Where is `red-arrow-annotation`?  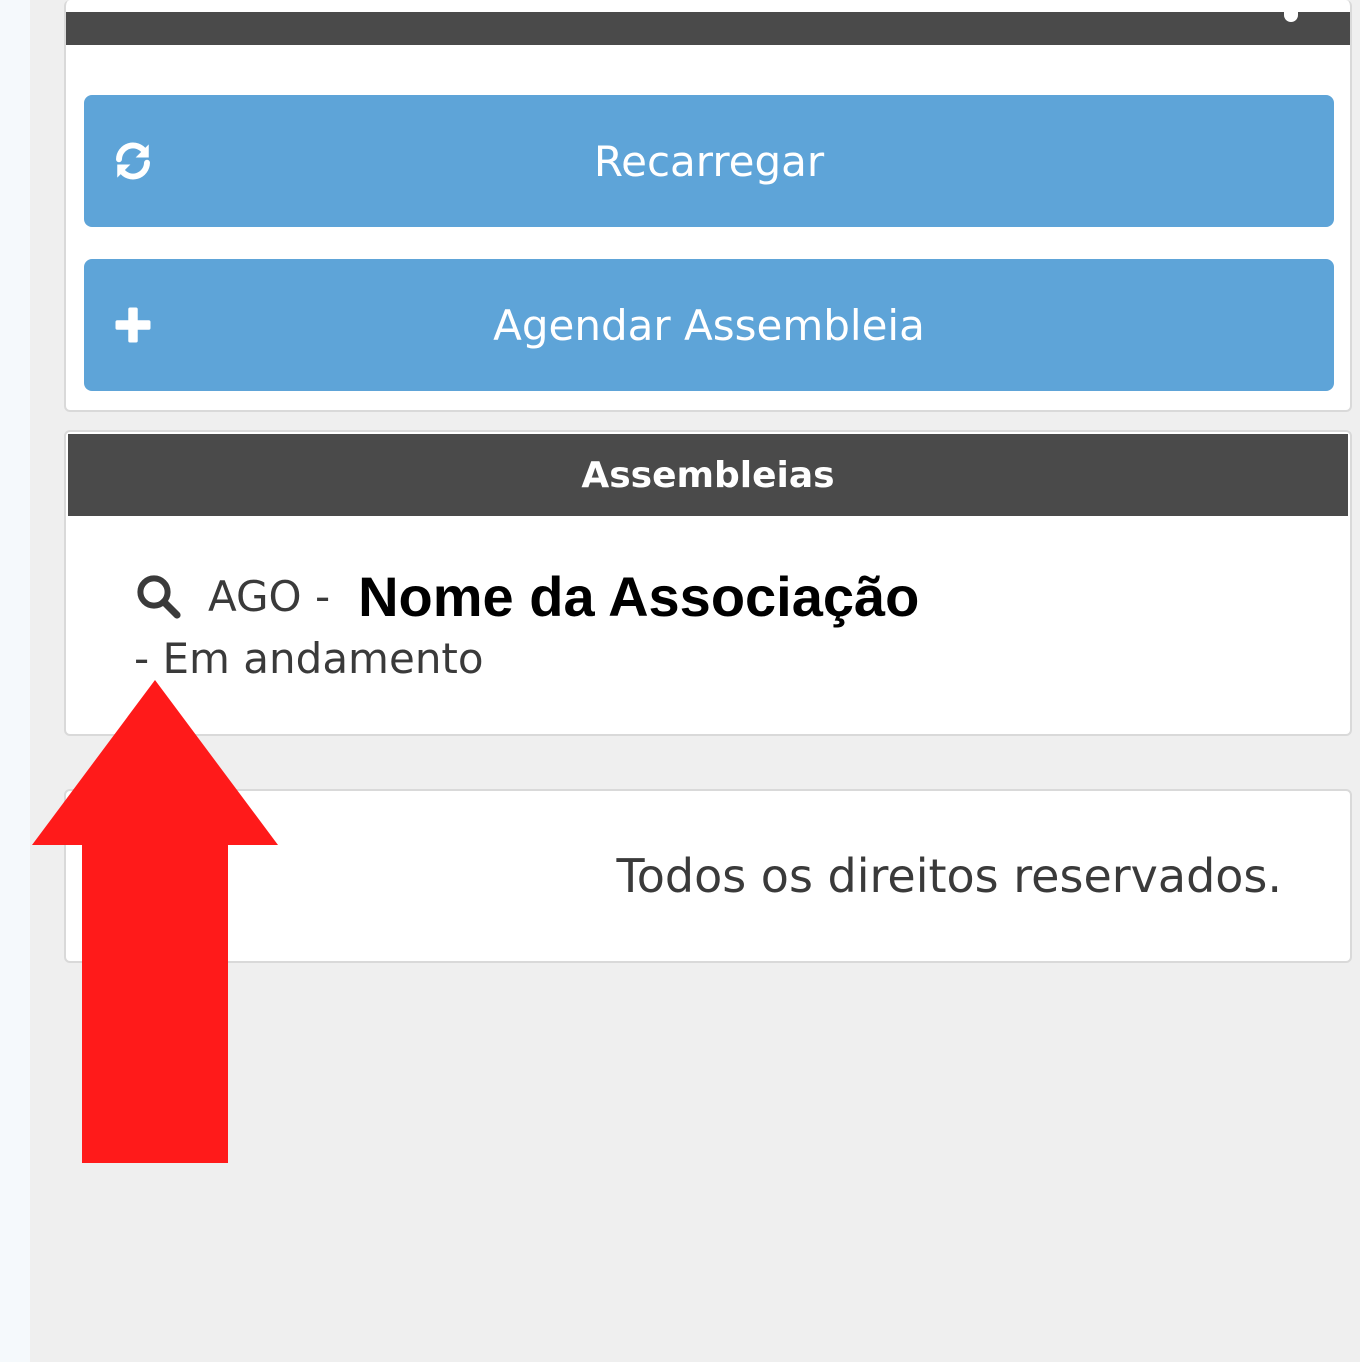
red-arrow-annotation is located at coordinates (155, 921).